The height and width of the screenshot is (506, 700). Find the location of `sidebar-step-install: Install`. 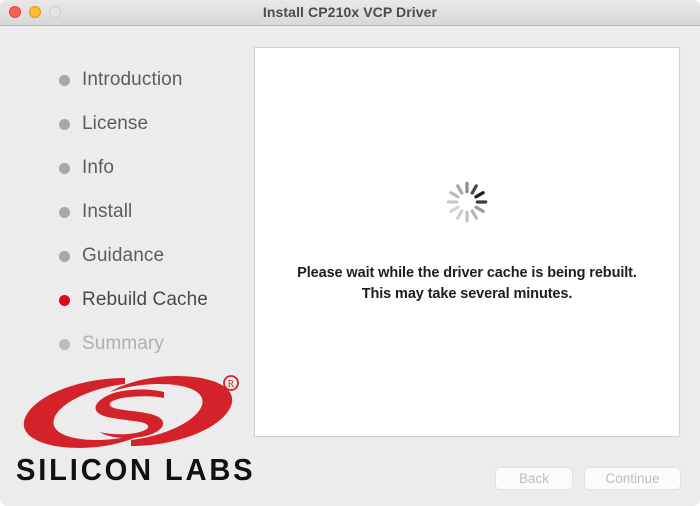

sidebar-step-install: Install is located at coordinates (154, 212).